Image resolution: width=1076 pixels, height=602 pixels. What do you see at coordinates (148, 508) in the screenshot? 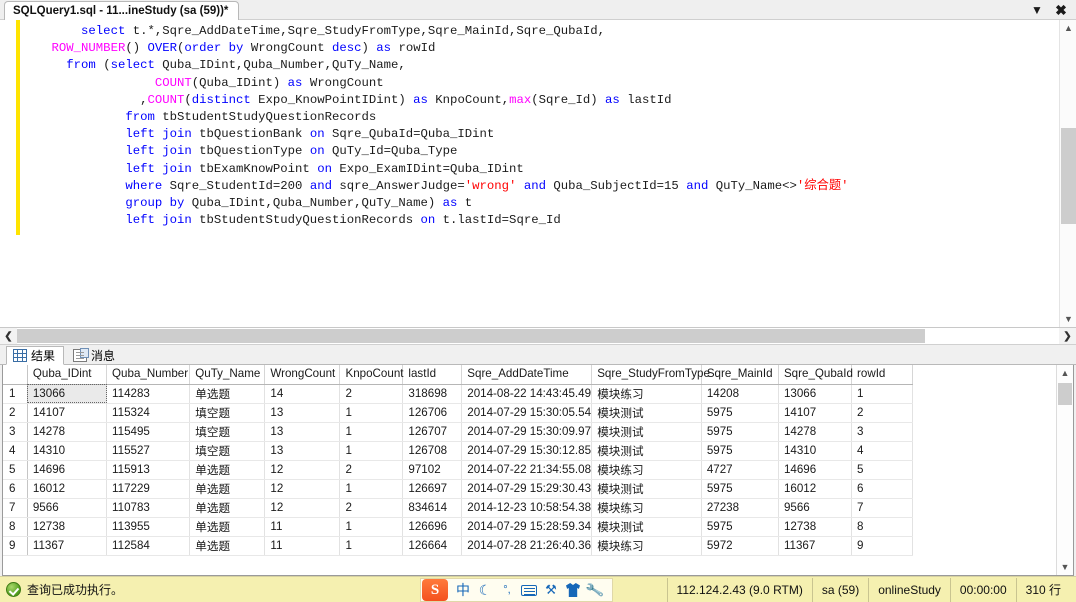
I see `cell-quba_number: 110783` at bounding box center [148, 508].